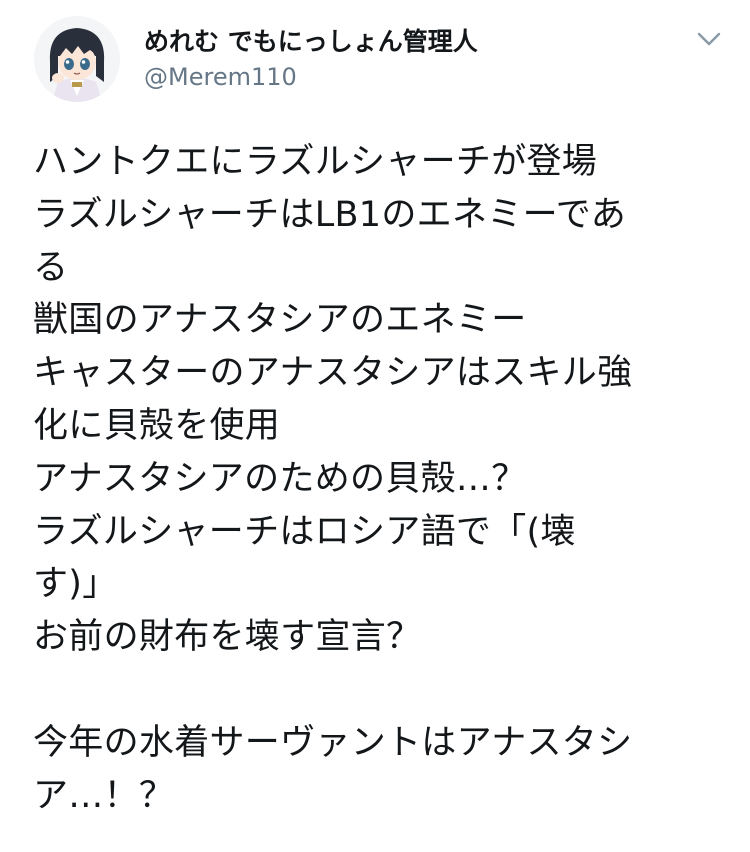  I want to click on avatar-icon, so click(77, 59).